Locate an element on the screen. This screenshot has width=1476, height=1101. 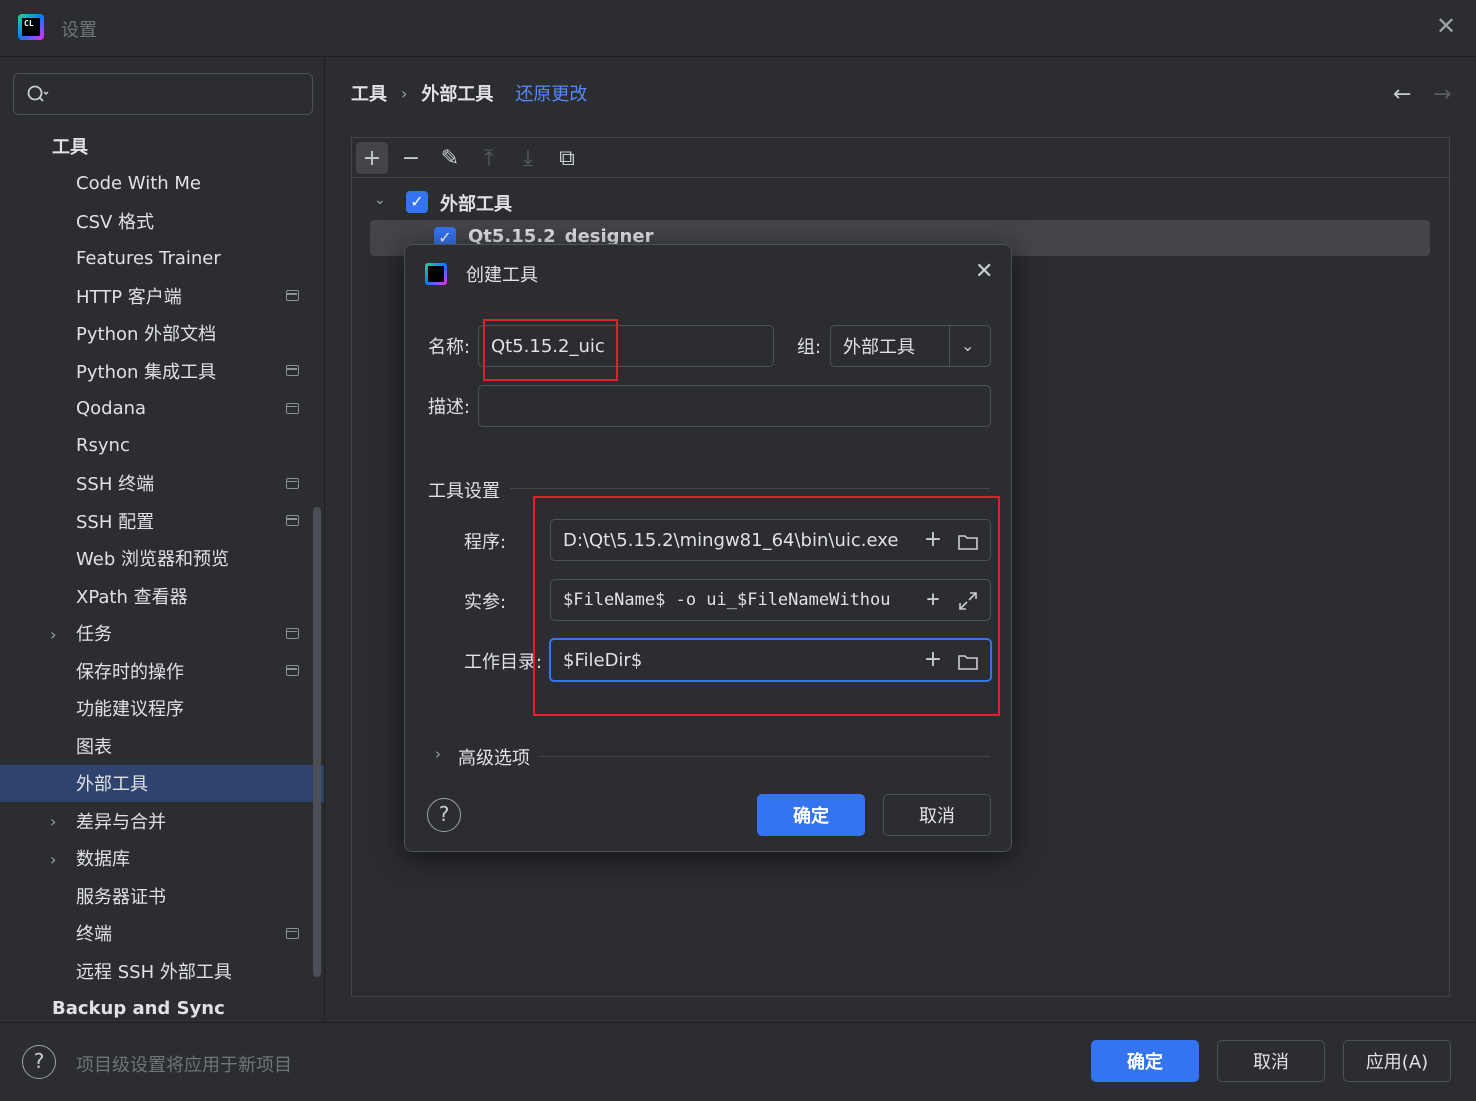
sidebar-item-label: 工具 is located at coordinates (70, 147).